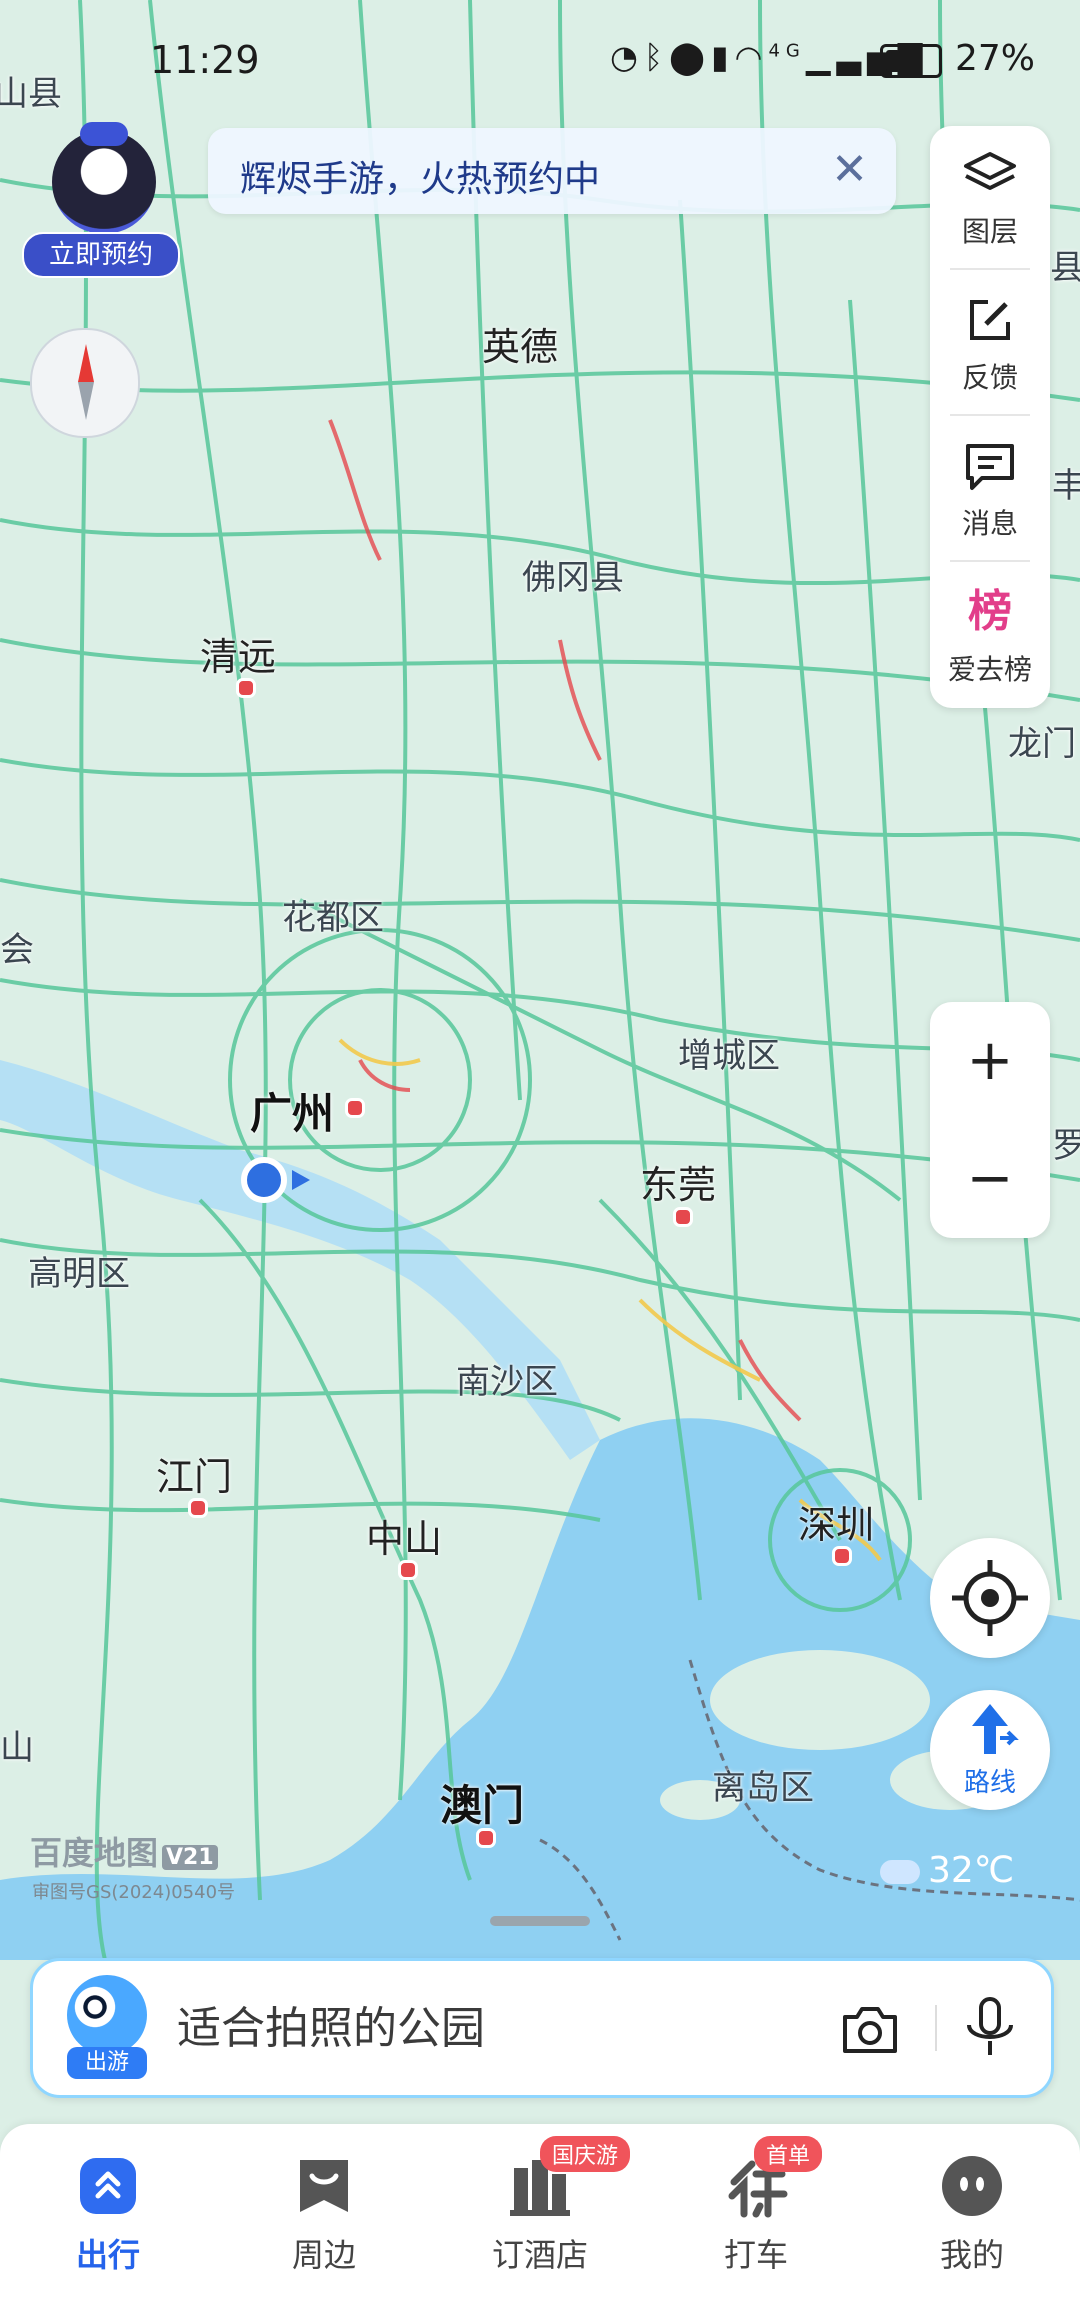 The height and width of the screenshot is (2310, 1080). Describe the element at coordinates (94, 1853) in the screenshot. I see `brand-name: 百度地图` at that location.